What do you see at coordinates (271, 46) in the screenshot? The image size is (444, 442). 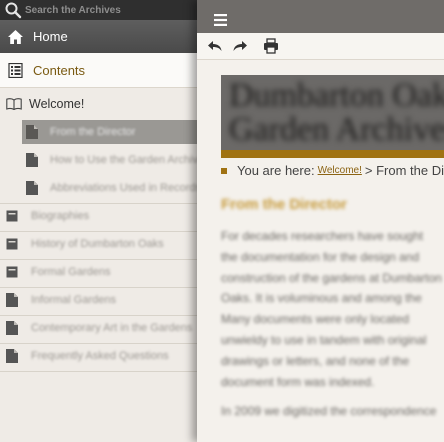 I see `print-icon` at bounding box center [271, 46].